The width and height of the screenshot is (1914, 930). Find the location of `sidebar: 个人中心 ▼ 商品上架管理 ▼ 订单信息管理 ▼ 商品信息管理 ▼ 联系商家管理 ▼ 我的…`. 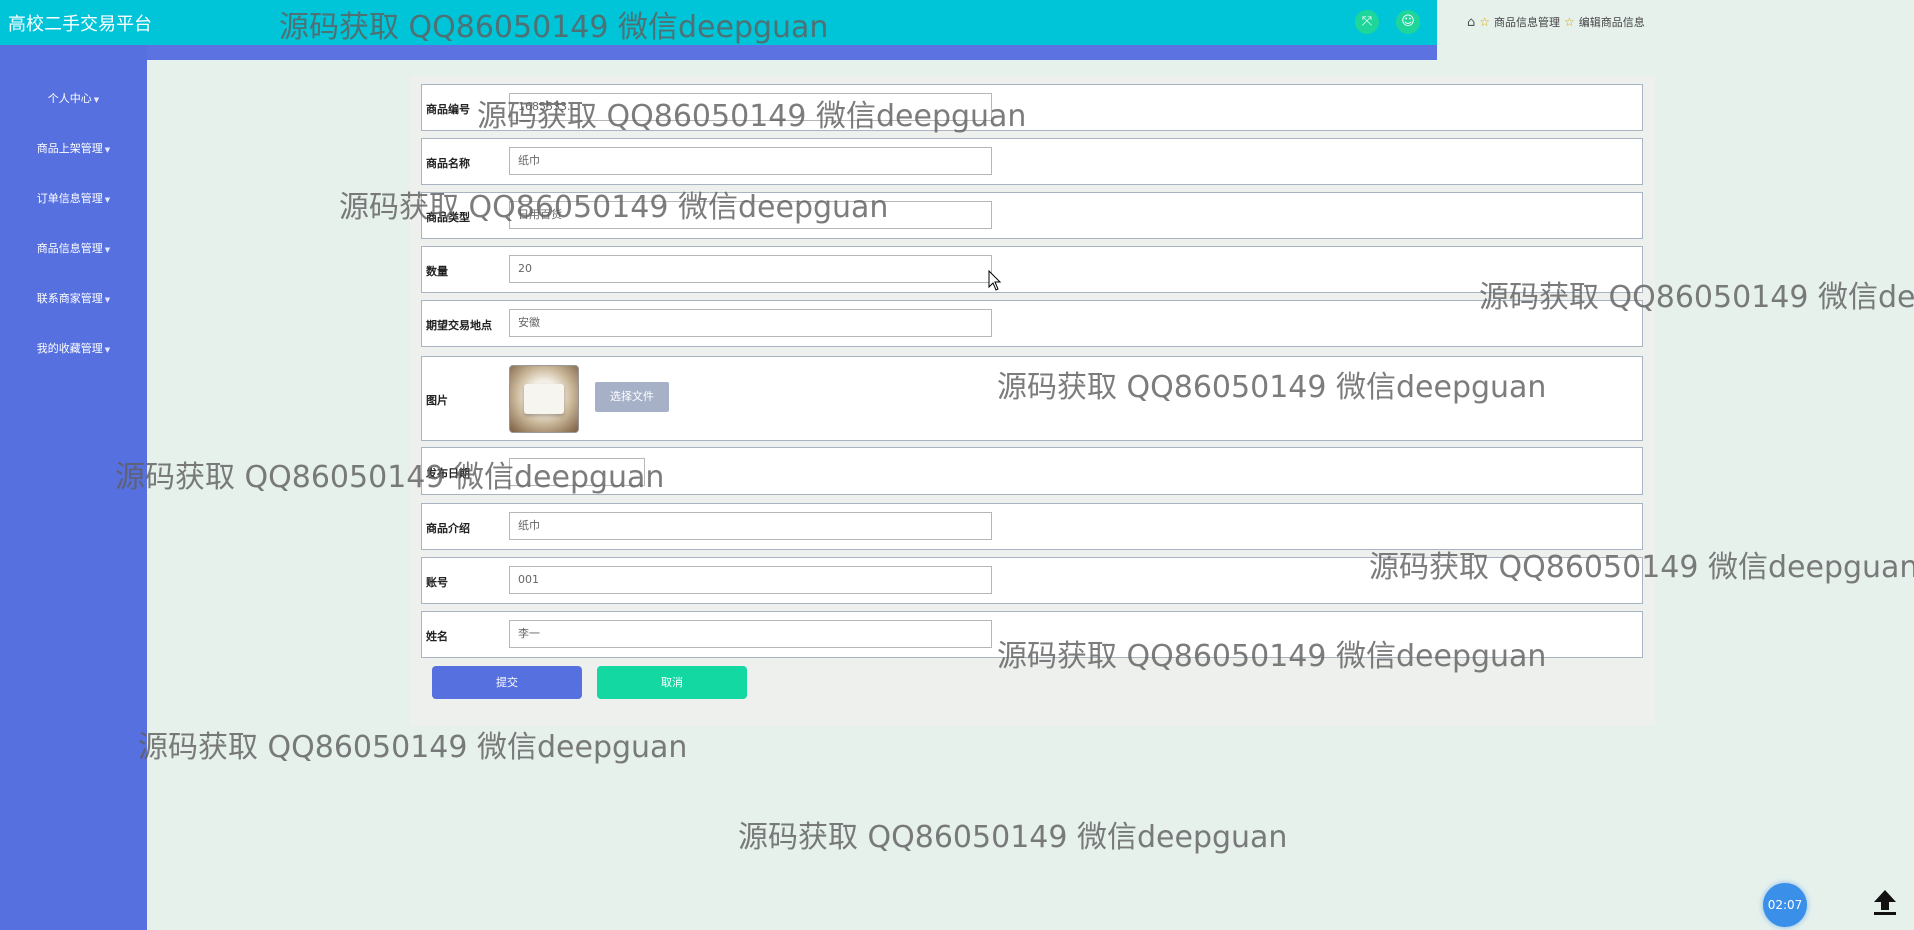

sidebar: 个人中心 ▼ 商品上架管理 ▼ 订单信息管理 ▼ 商品信息管理 ▼ 联系商家管理 ▼ 我的… is located at coordinates (73, 487).